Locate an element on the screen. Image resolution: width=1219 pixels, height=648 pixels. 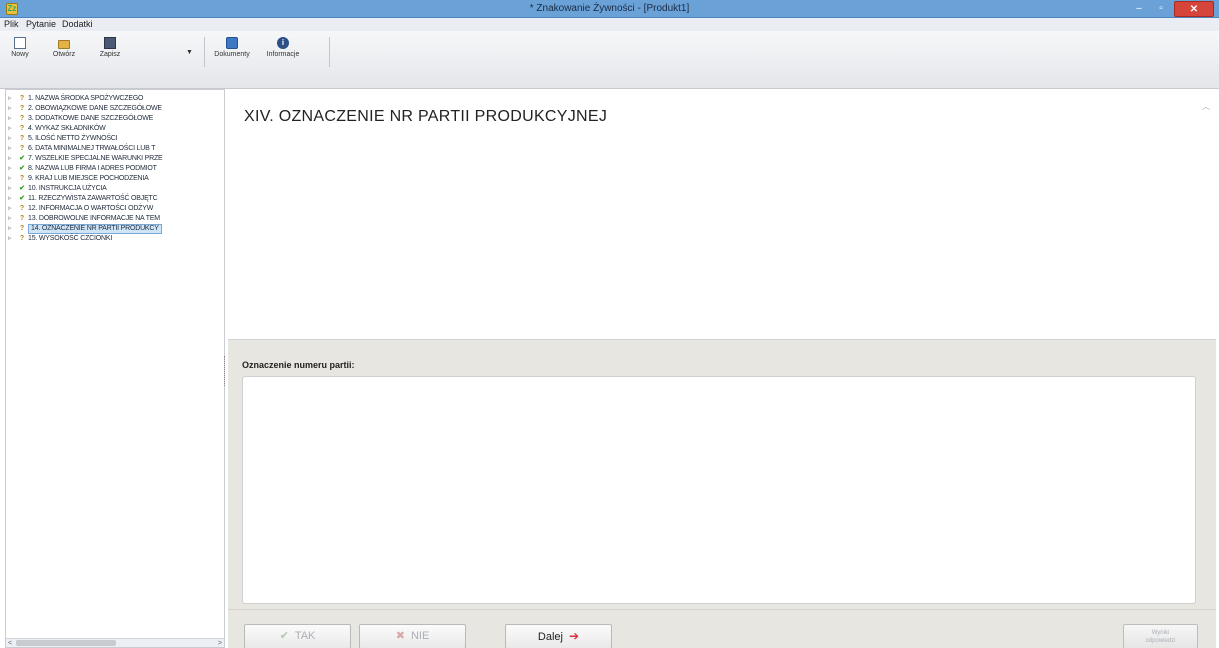
tree-item: ▹? 14. OZNACZENIE NR PARTII PRODUKCY is located at coordinates (115, 229).